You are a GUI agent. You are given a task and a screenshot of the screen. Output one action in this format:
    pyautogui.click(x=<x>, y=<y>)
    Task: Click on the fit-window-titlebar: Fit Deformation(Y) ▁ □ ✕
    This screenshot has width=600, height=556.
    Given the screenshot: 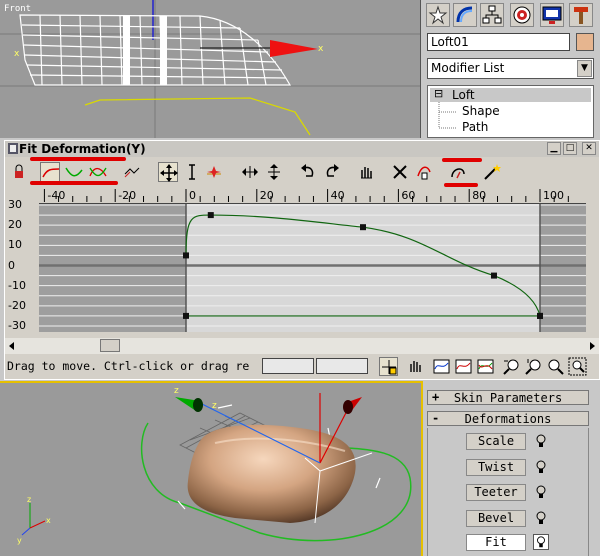 What is the action you would take?
    pyautogui.click(x=302, y=149)
    